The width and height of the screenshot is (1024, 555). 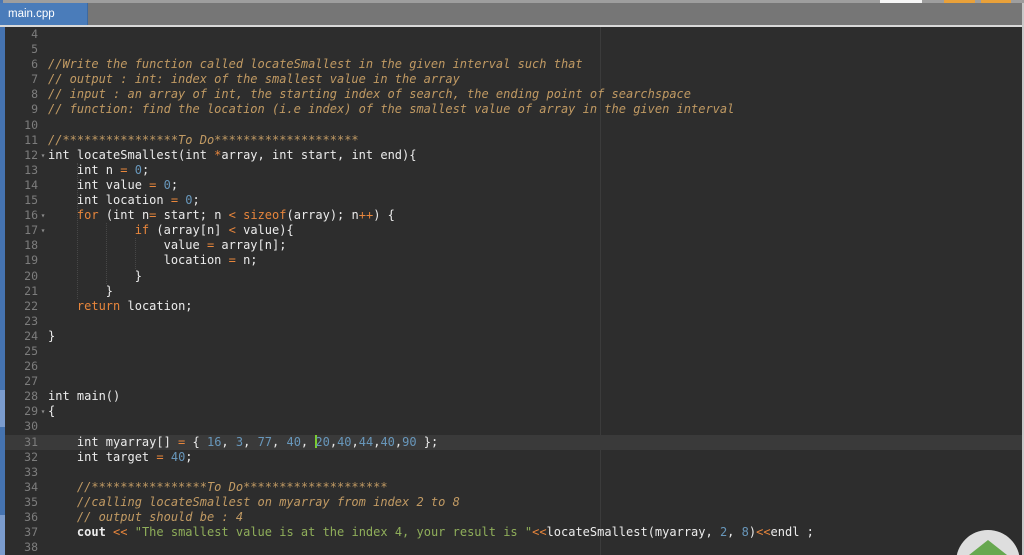 What do you see at coordinates (134, 305) in the screenshot?
I see `code-text: return location;` at bounding box center [134, 305].